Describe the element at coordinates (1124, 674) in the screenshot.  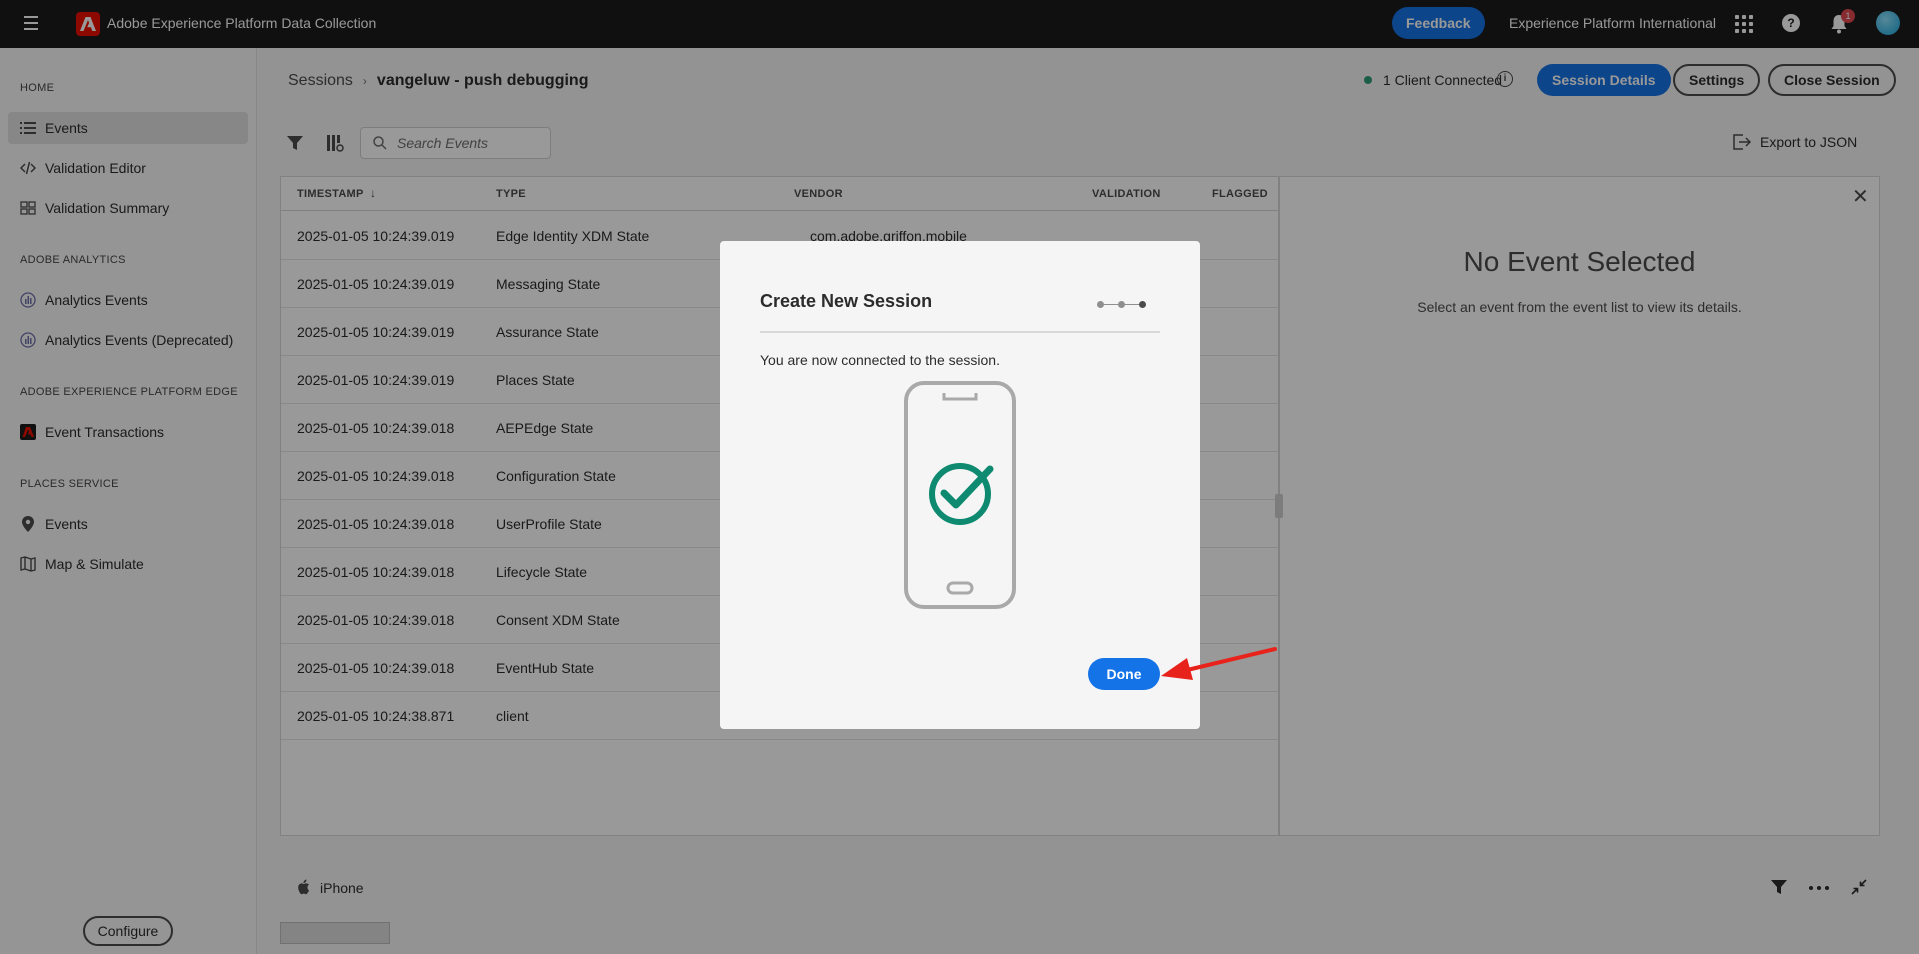
I see `done-button: Done` at that location.